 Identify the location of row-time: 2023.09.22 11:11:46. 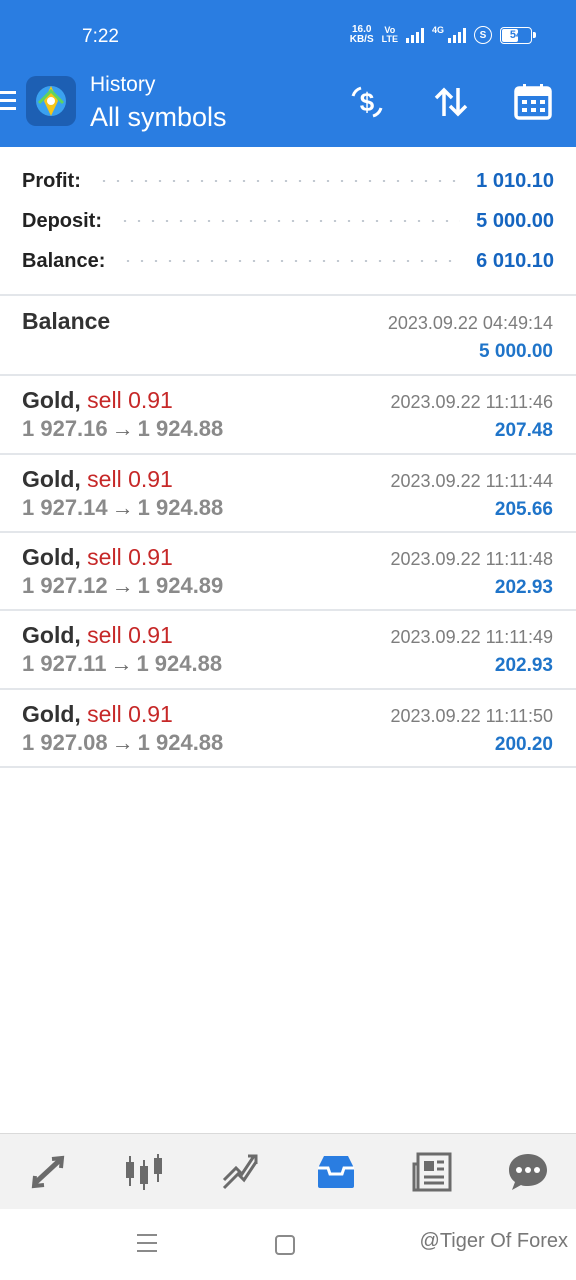
(471, 402).